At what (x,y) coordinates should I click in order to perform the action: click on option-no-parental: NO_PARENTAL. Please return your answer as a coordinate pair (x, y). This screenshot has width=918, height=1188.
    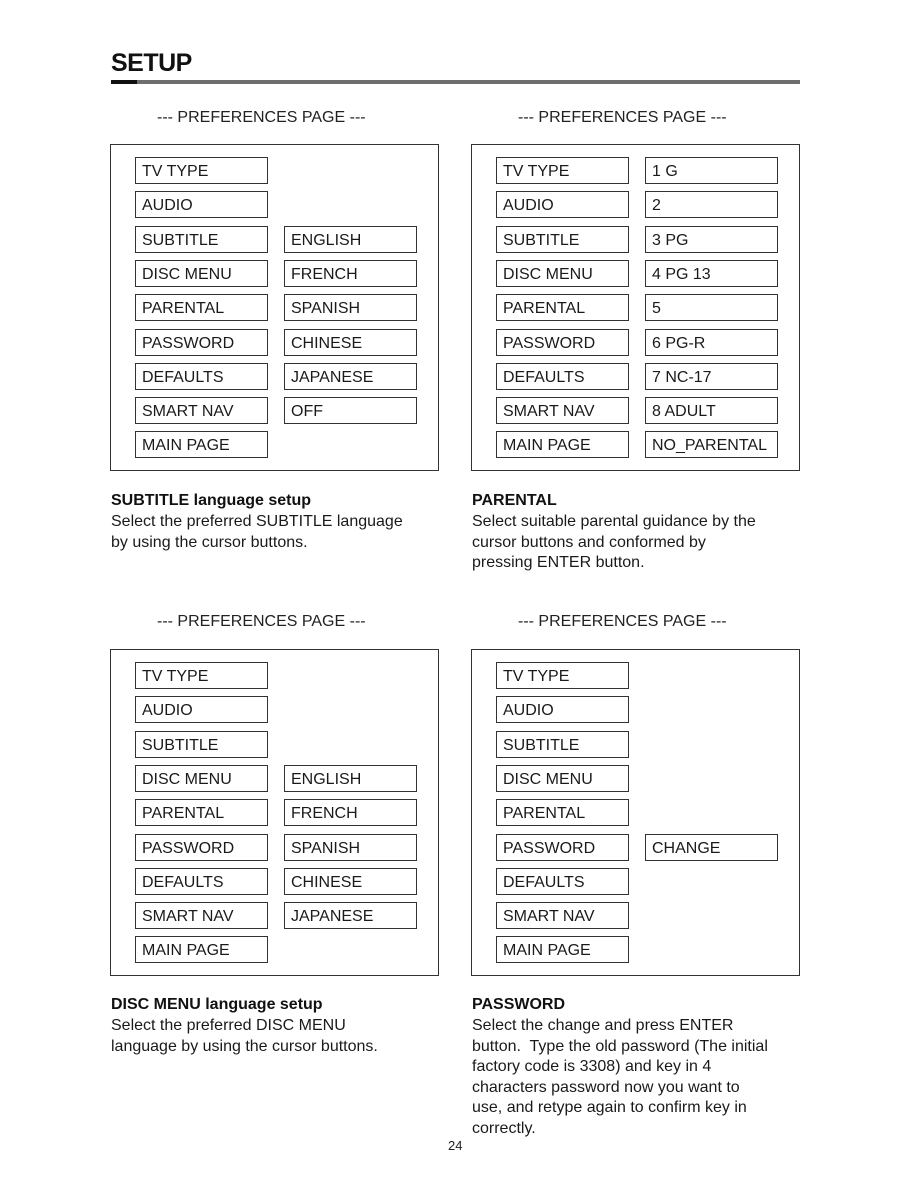
    Looking at the image, I should click on (711, 445).